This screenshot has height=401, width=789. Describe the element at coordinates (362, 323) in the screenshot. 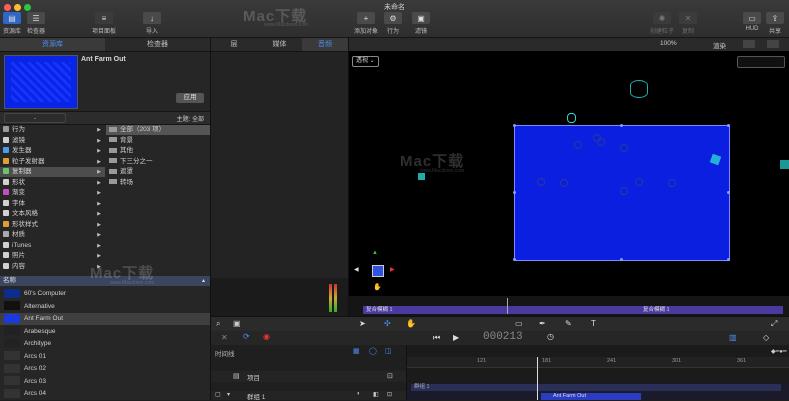

I see `select-tool-icon: ➤` at that location.